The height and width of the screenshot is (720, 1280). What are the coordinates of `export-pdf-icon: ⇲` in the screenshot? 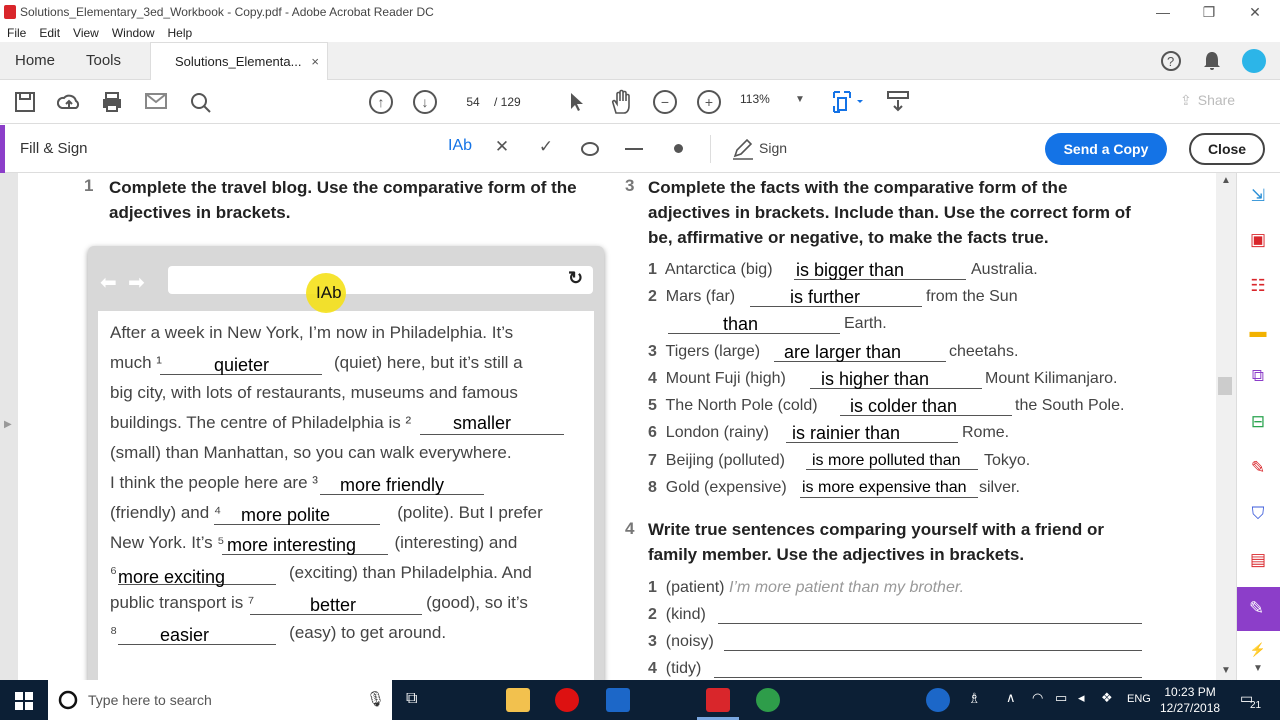 It's located at (1258, 196).